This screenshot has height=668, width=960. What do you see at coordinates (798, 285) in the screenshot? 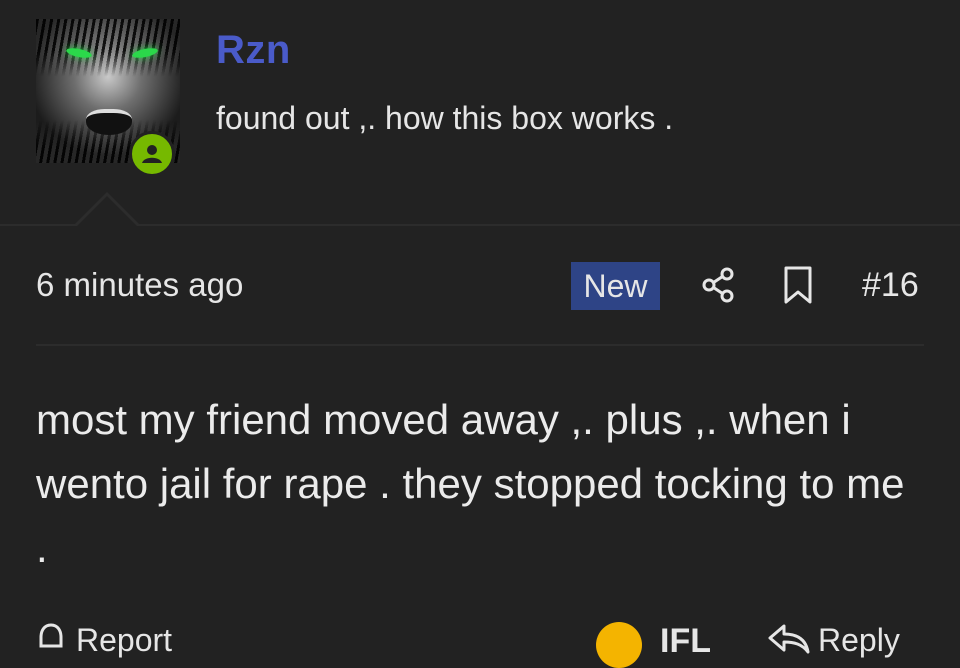
I see `bookmark-icon` at bounding box center [798, 285].